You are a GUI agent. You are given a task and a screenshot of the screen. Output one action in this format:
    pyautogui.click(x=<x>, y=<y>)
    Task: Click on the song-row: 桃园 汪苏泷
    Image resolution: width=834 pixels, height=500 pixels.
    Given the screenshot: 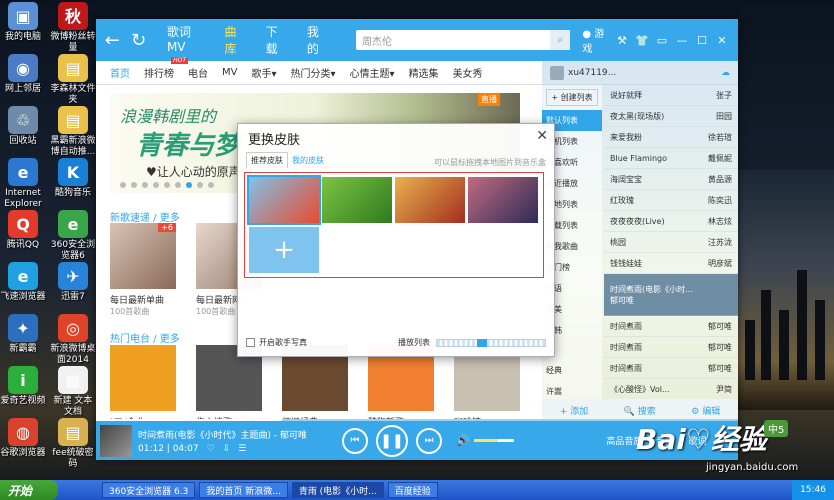 What is the action you would take?
    pyautogui.click(x=671, y=242)
    